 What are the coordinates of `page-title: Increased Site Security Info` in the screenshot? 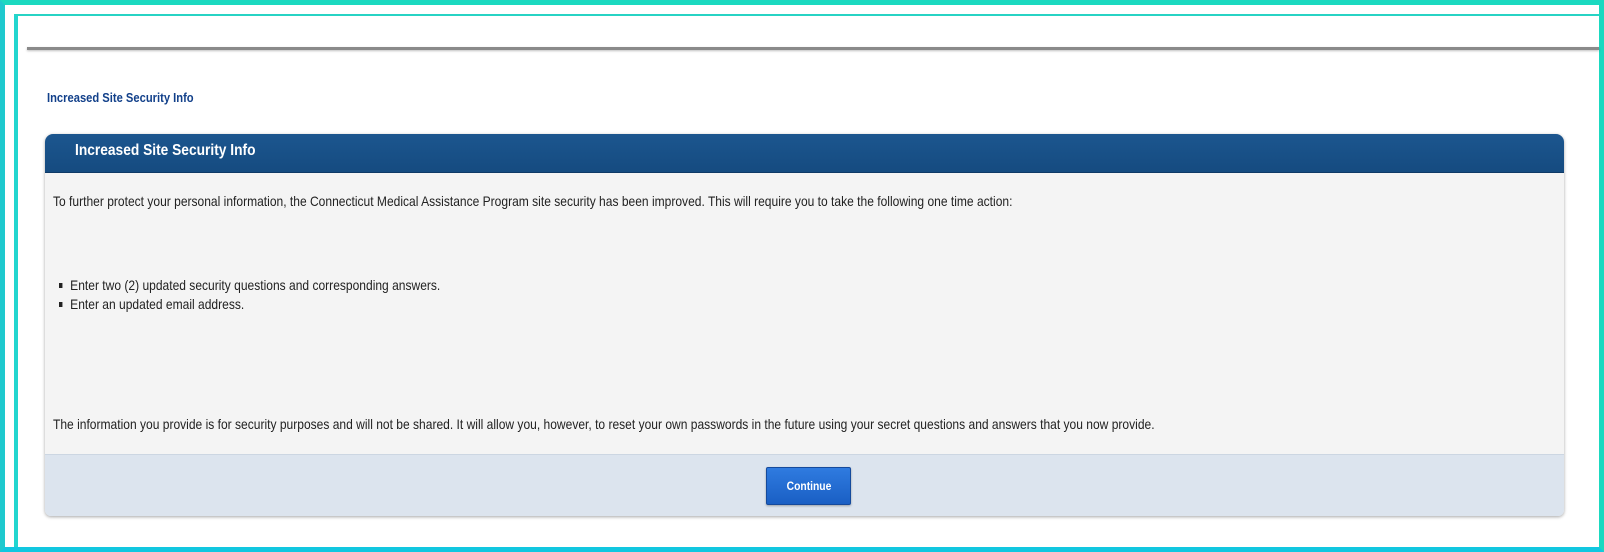 It's located at (120, 97).